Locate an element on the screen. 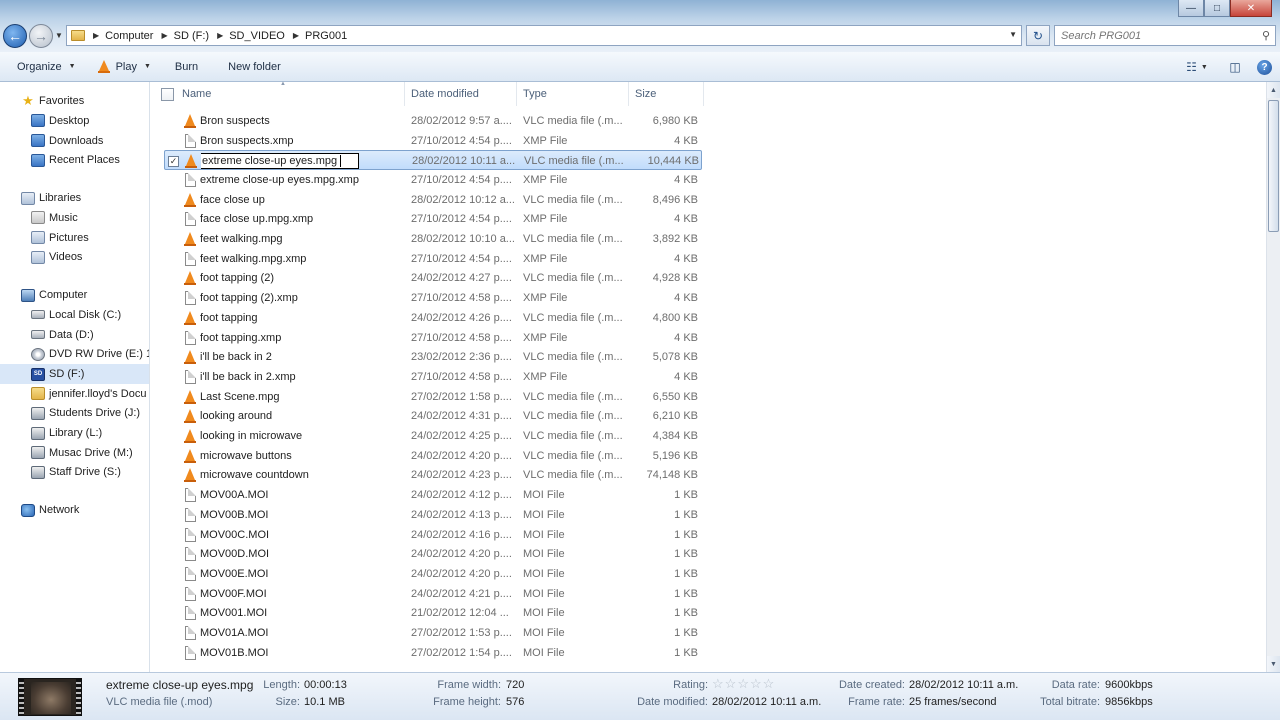 Image resolution: width=1280 pixels, height=720 pixels. row-checkbox: ✓ is located at coordinates (174, 161).